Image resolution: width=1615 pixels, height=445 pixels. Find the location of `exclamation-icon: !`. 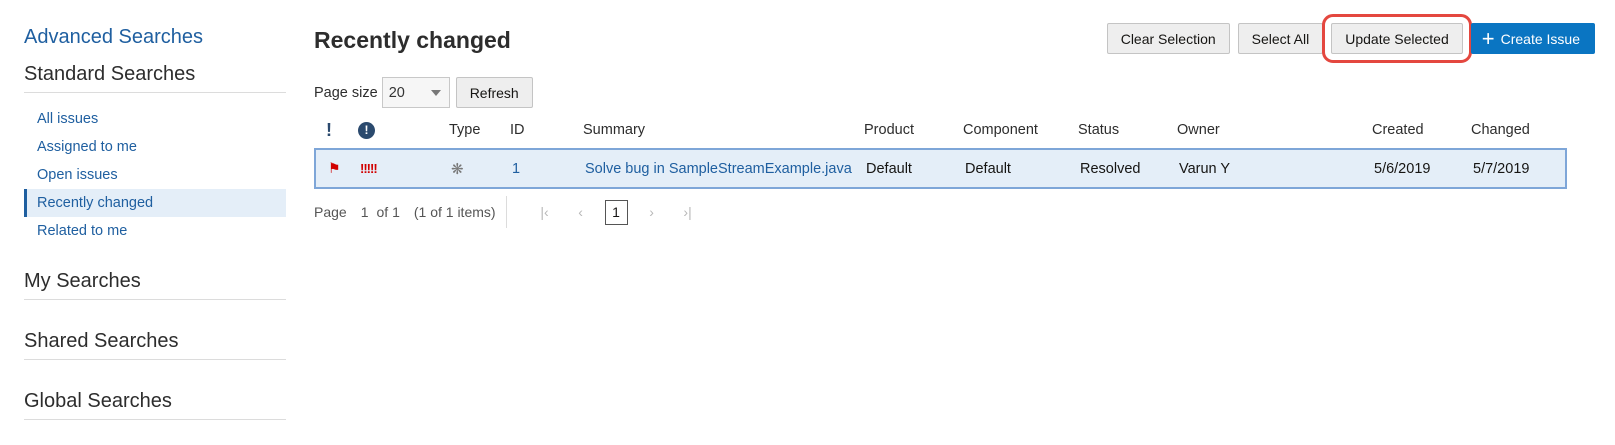

exclamation-icon: ! is located at coordinates (329, 129).